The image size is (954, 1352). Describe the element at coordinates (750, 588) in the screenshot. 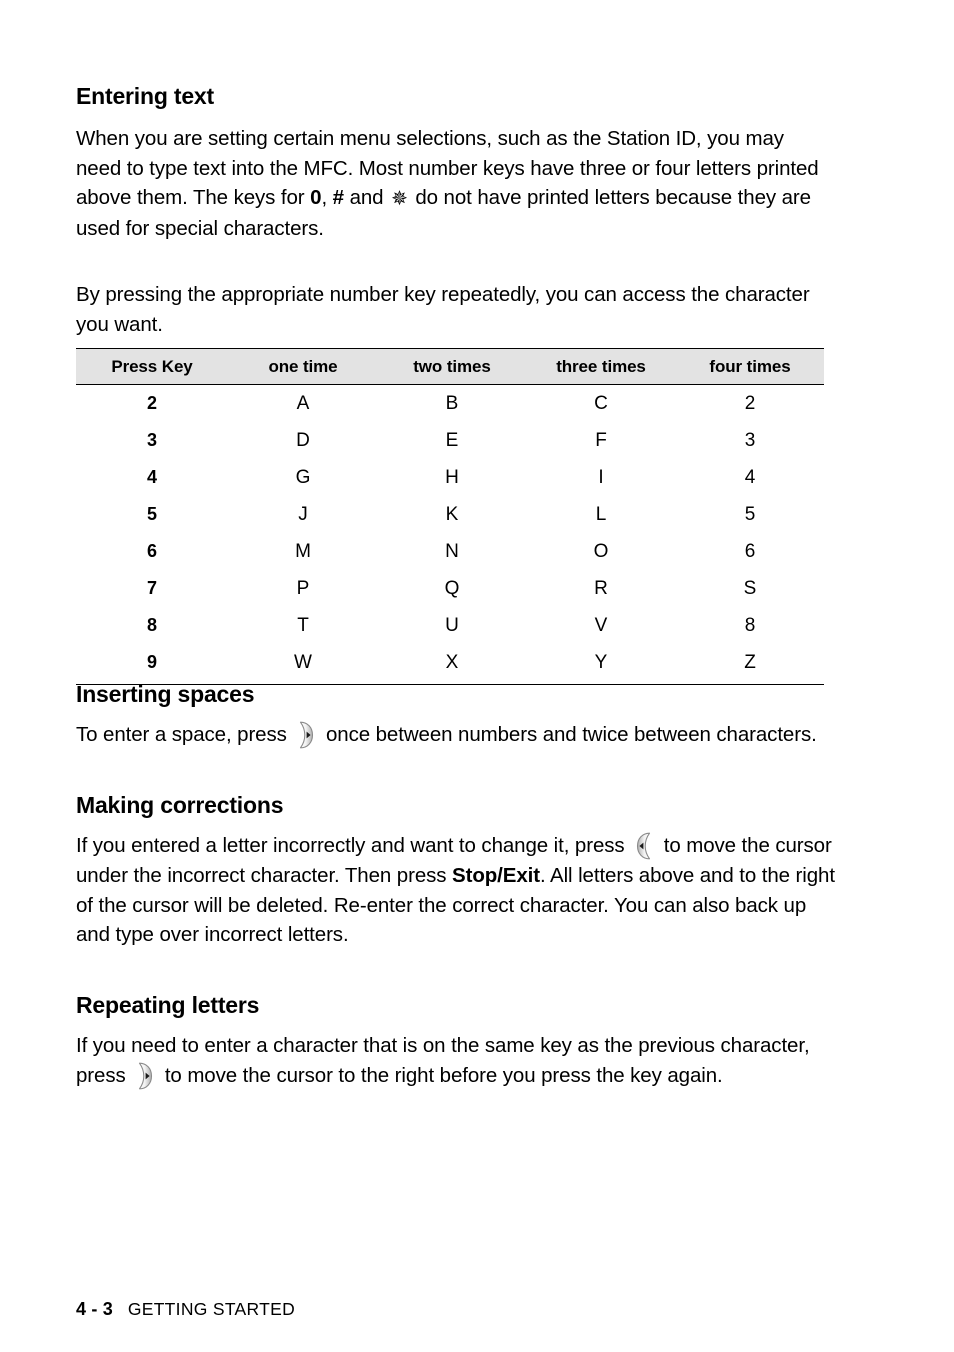

I see `cell-four-times: S` at that location.